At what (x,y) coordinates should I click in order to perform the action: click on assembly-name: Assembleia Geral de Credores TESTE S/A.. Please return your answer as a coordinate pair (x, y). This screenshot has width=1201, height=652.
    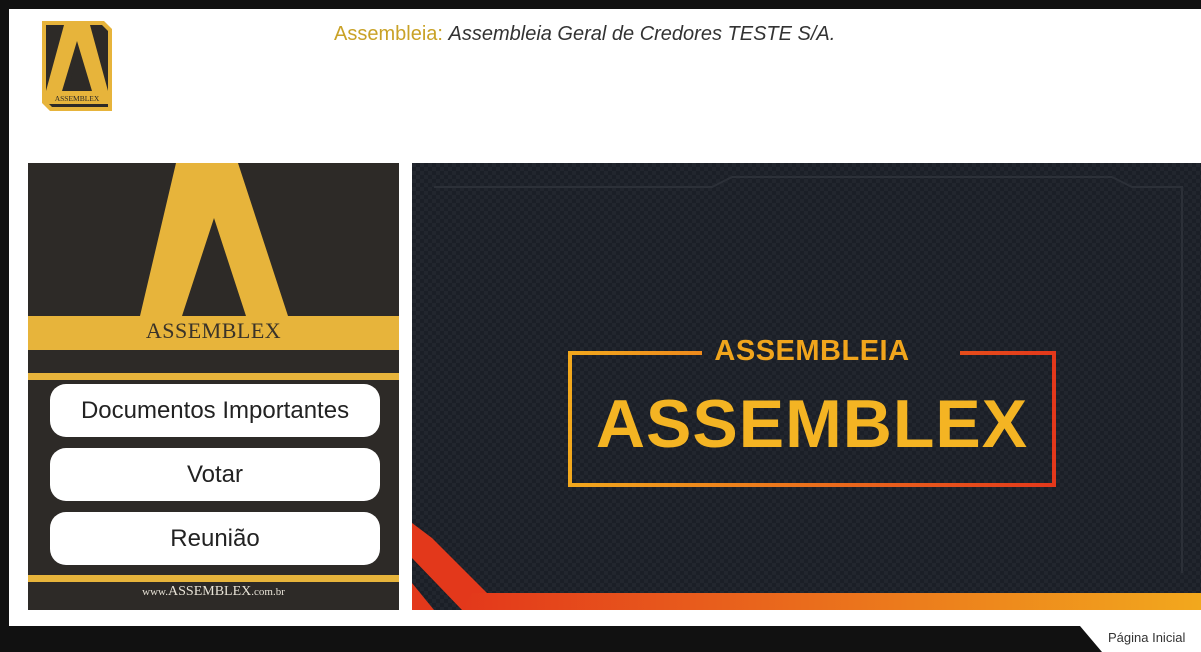
    Looking at the image, I should click on (642, 34).